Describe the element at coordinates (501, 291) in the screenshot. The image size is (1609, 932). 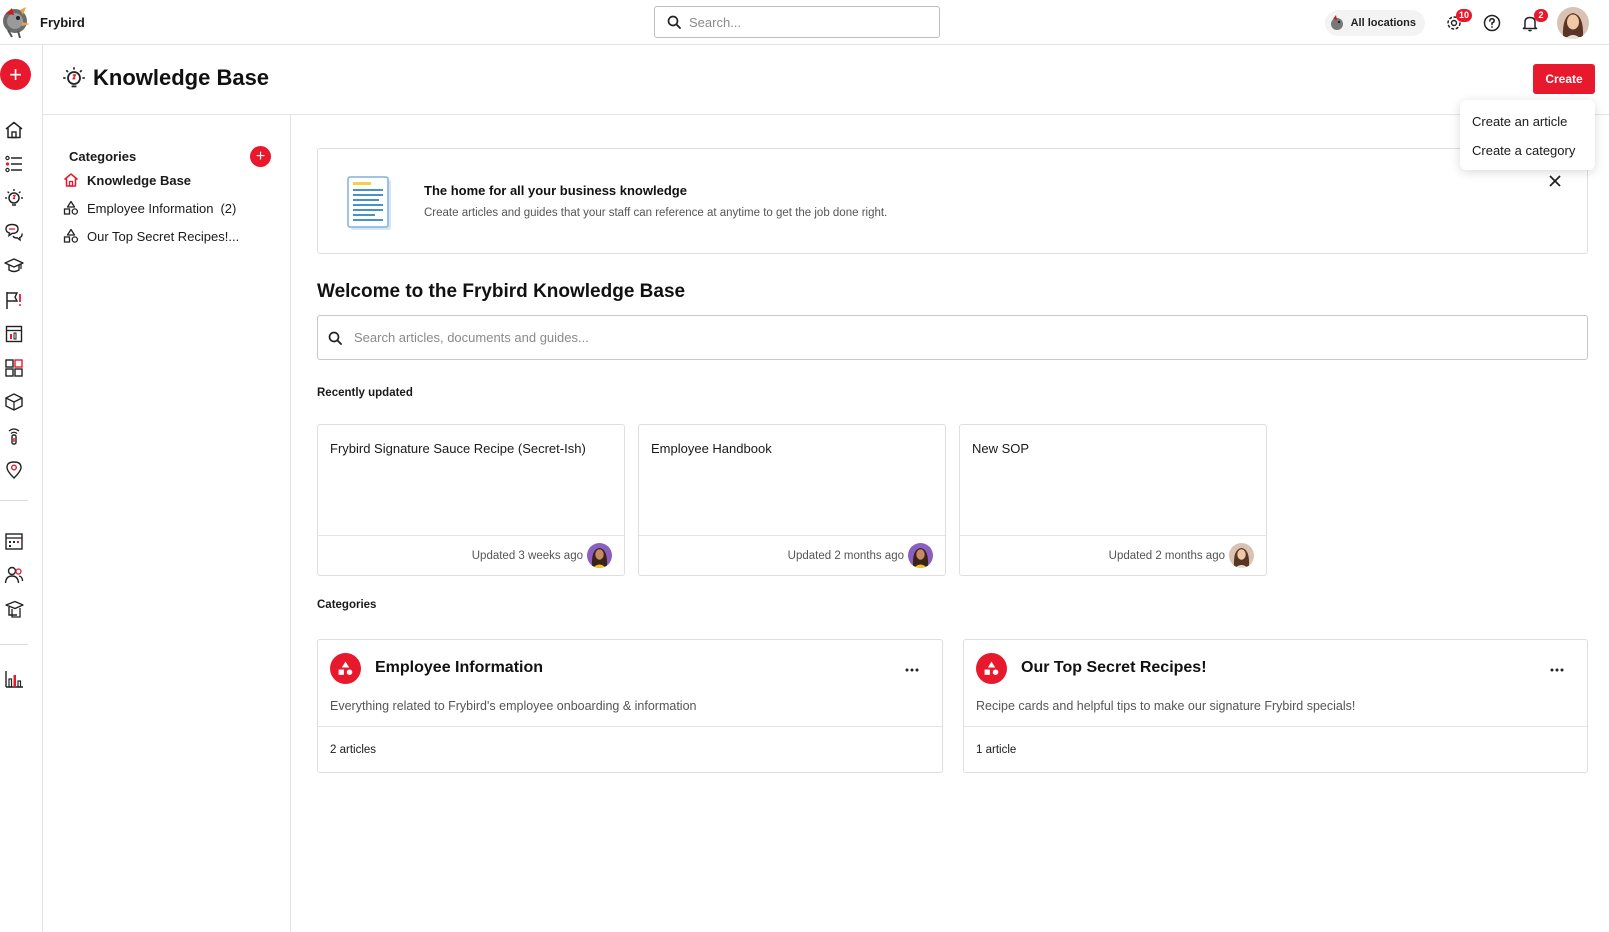
I see `welcome-heading: Welcome to the Frybird Knowledge Base` at that location.